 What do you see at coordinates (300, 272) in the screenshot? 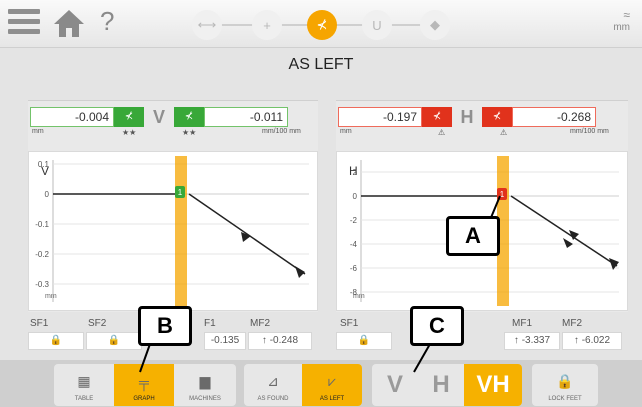
I see `back-foot-marker` at bounding box center [300, 272].